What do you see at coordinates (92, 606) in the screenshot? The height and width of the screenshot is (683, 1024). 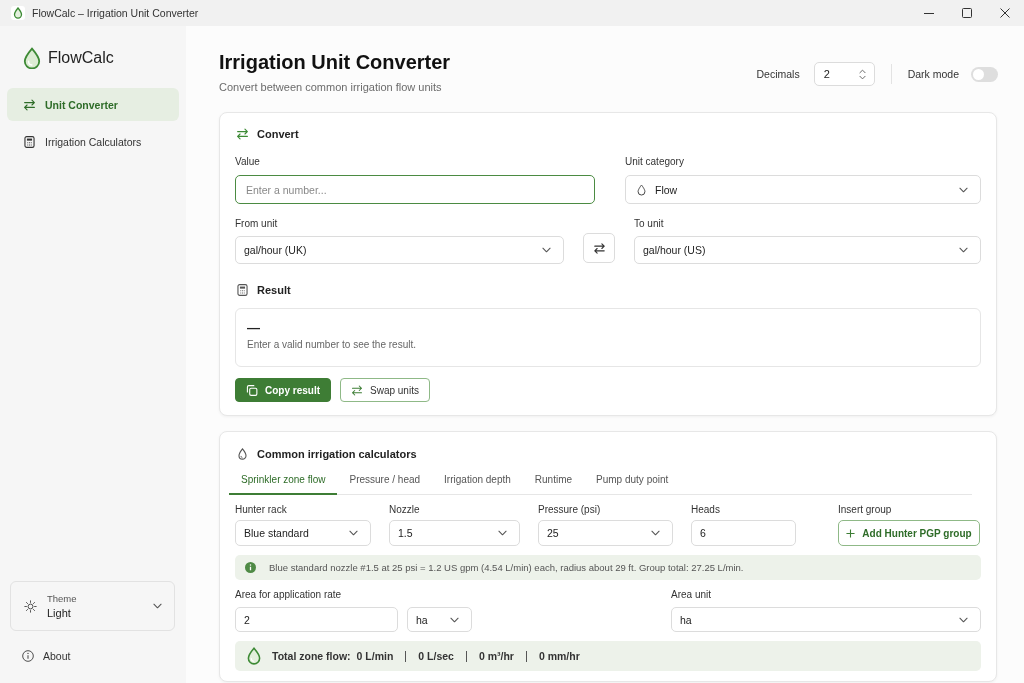 I see `theme-select: Theme Light` at bounding box center [92, 606].